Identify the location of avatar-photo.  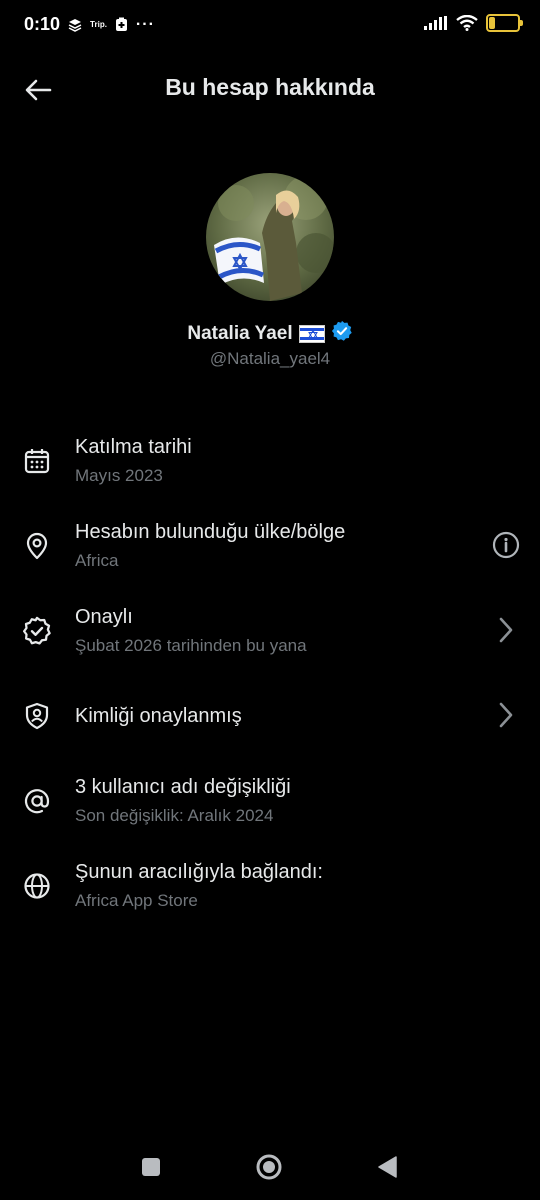
(270, 237).